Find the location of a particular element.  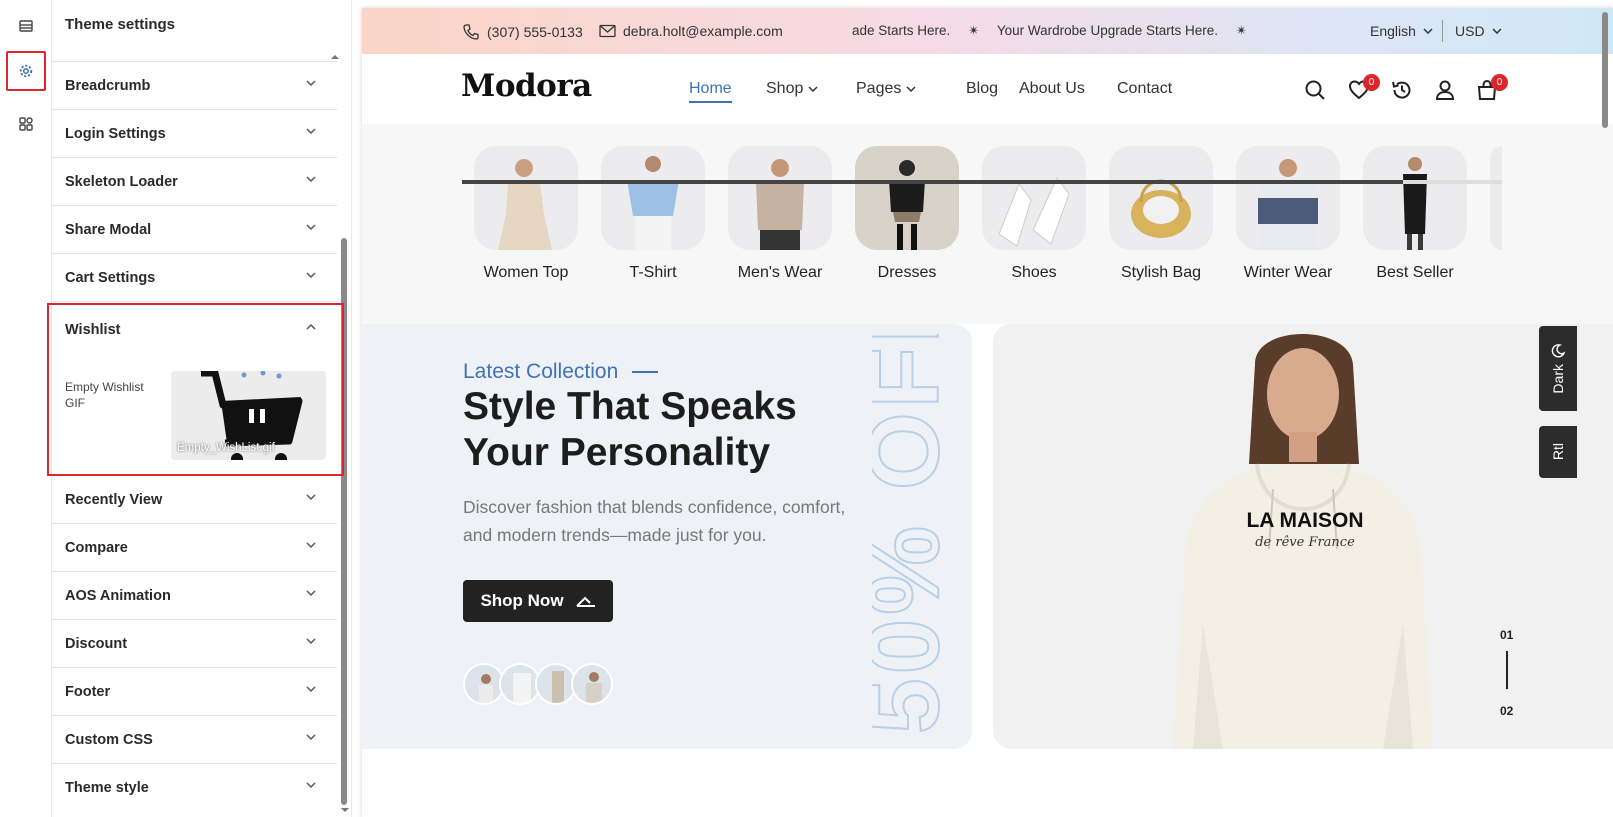

svg-text: LA MAISON is located at coordinates (1304, 520).